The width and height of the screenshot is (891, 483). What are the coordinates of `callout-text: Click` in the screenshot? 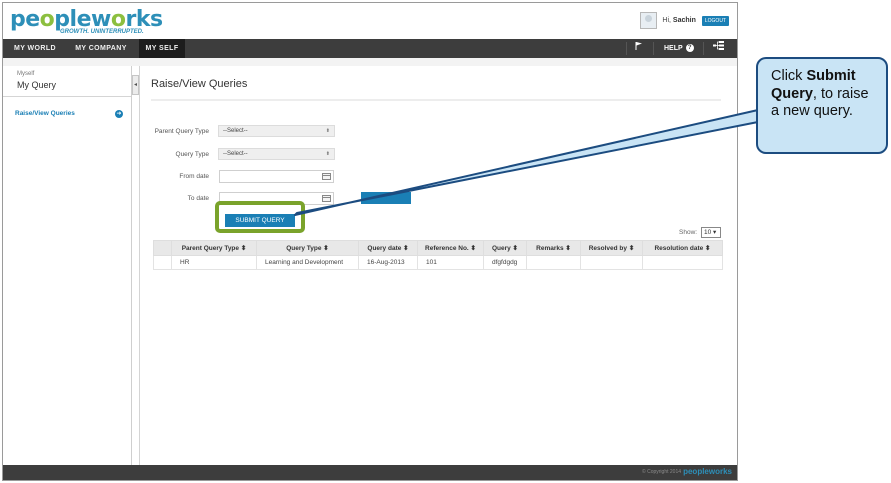 It's located at (789, 76).